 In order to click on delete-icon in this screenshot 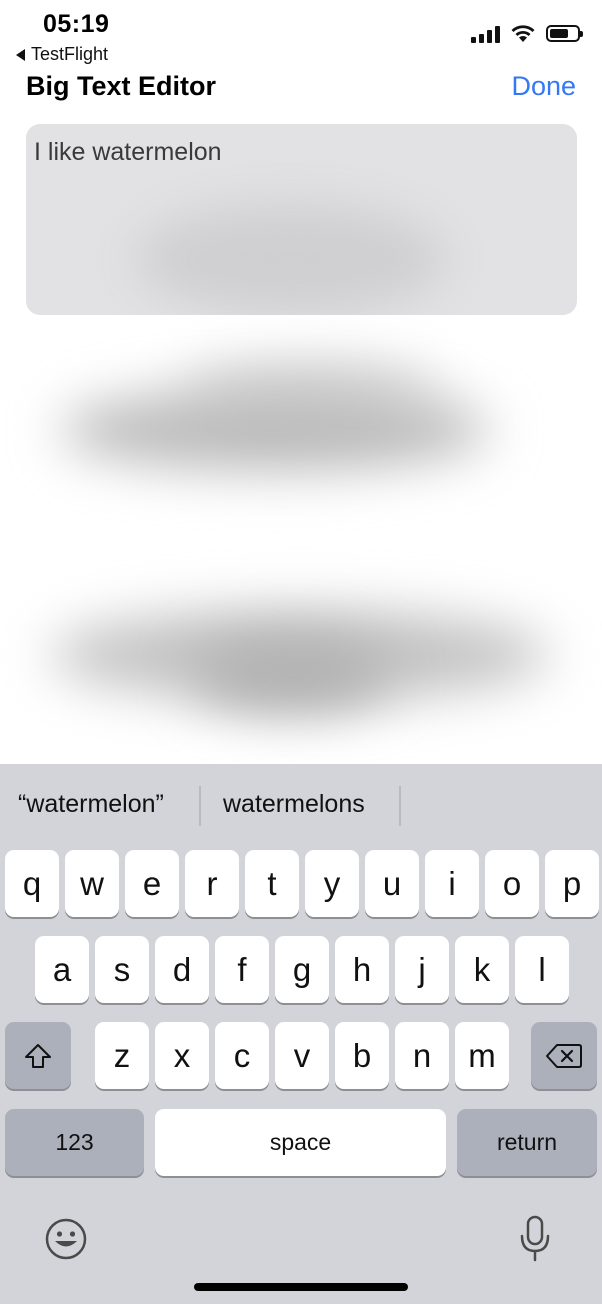, I will do `click(564, 1055)`.